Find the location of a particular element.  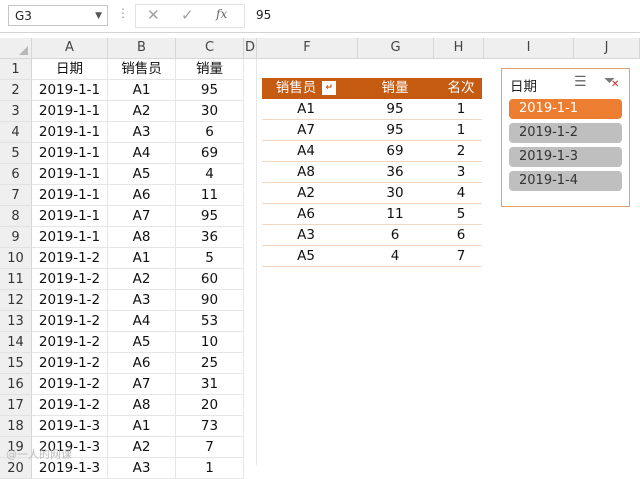

row-header: 9 is located at coordinates (16, 237).